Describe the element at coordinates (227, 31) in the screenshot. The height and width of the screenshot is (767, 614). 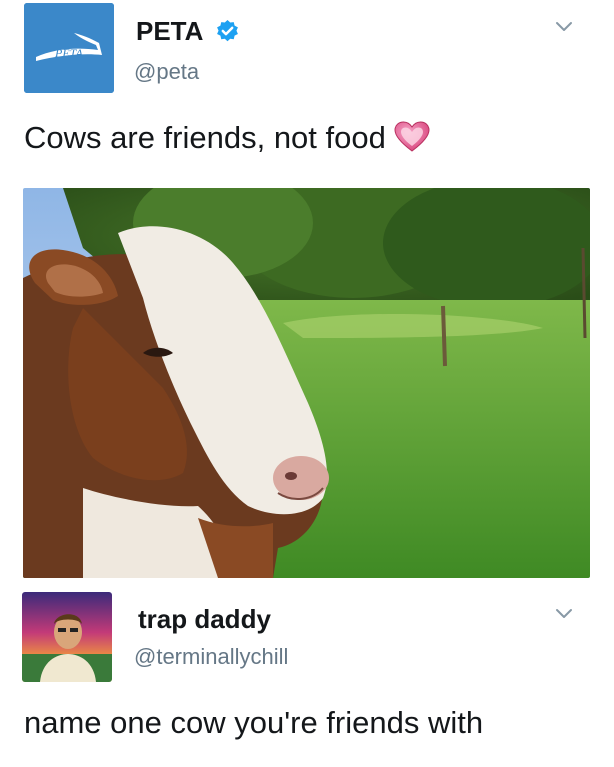
I see `verified-badge-icon` at that location.